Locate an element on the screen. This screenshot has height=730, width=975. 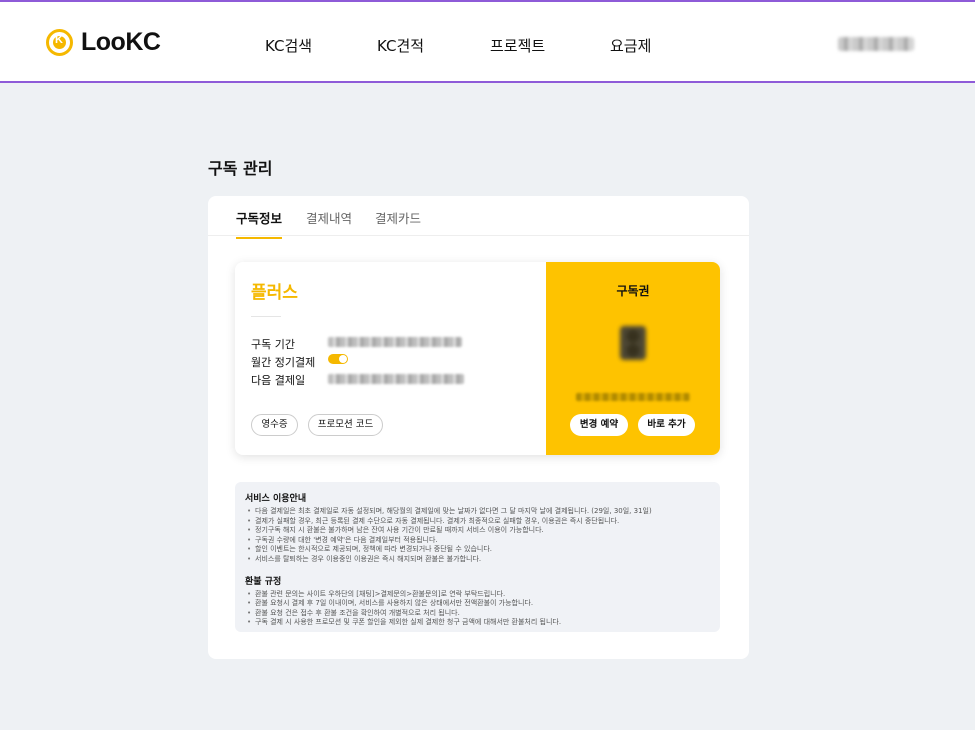
receipt-button: 영수증 is located at coordinates (274, 425).